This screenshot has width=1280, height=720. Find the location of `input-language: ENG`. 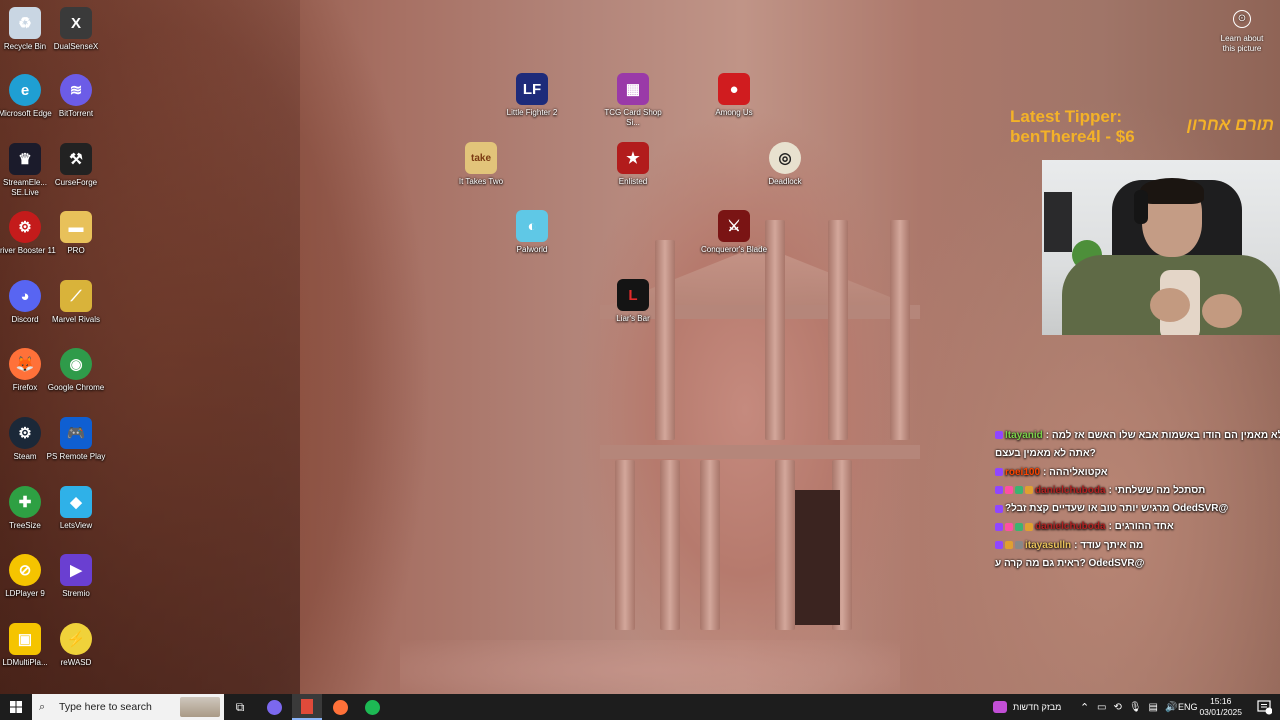

input-language: ENG is located at coordinates (1188, 707).